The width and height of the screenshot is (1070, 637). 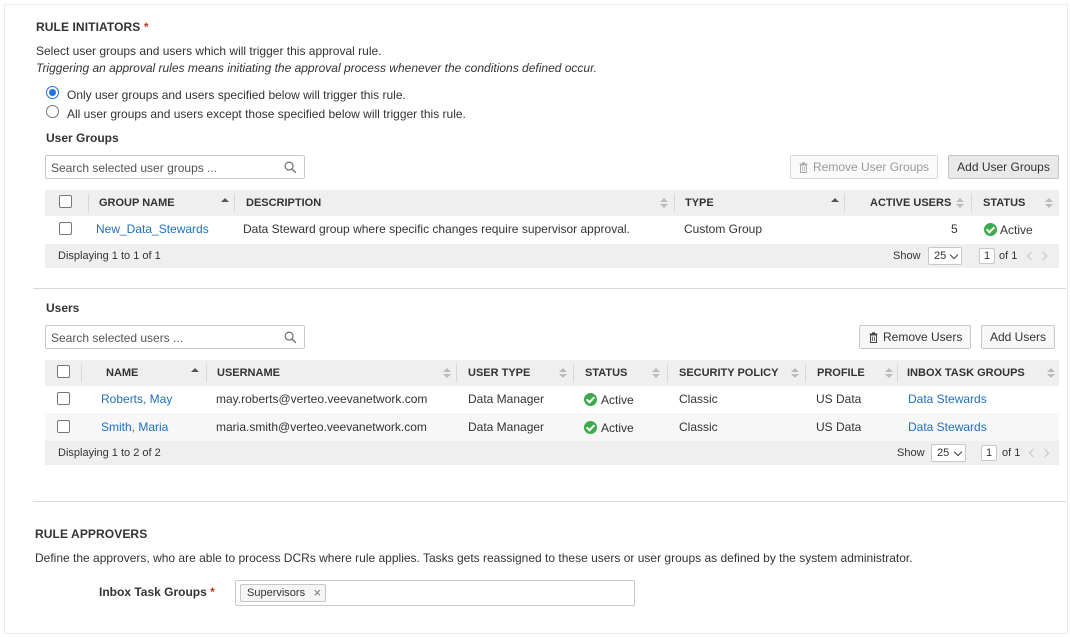 I want to click on radio-only-specified, so click(x=52, y=92).